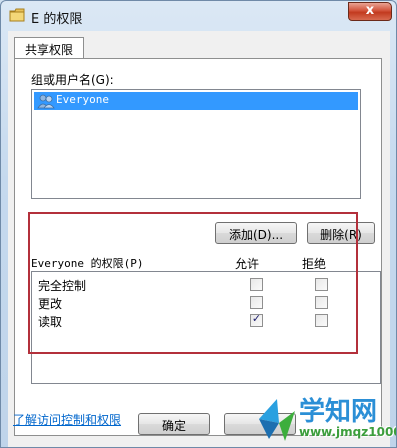 The width and height of the screenshot is (397, 448). I want to click on tab-share-permissions: 共享权限, so click(49, 48).